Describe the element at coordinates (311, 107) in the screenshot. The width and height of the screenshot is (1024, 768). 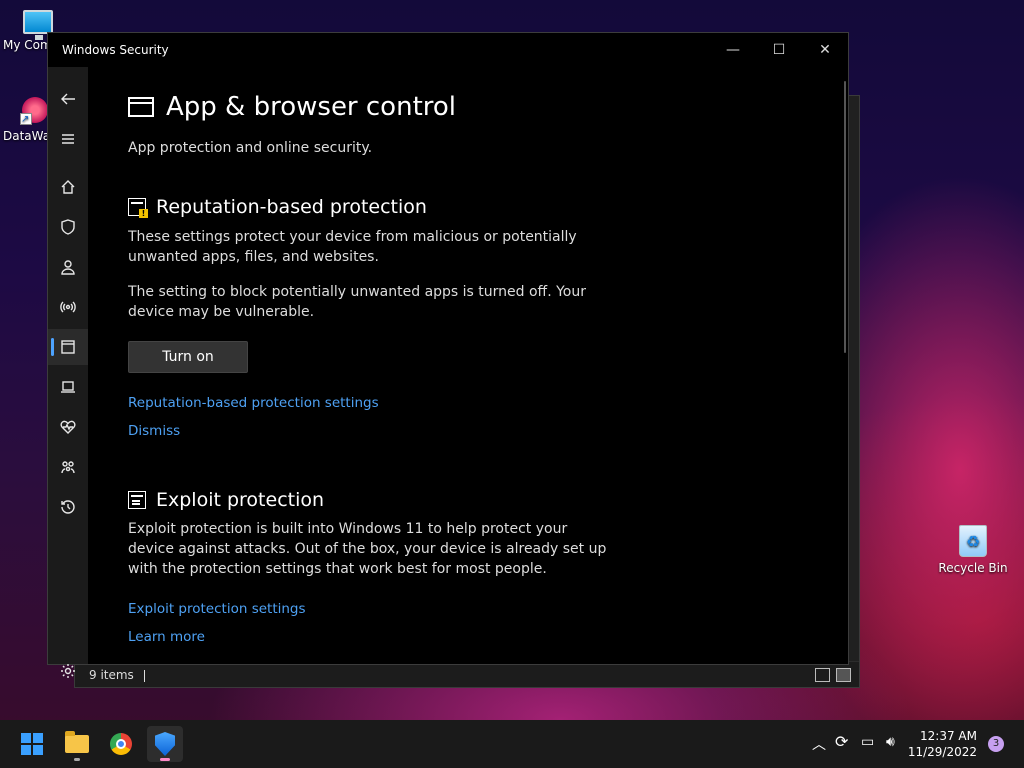
I see `page-title-text: App & browser control` at that location.